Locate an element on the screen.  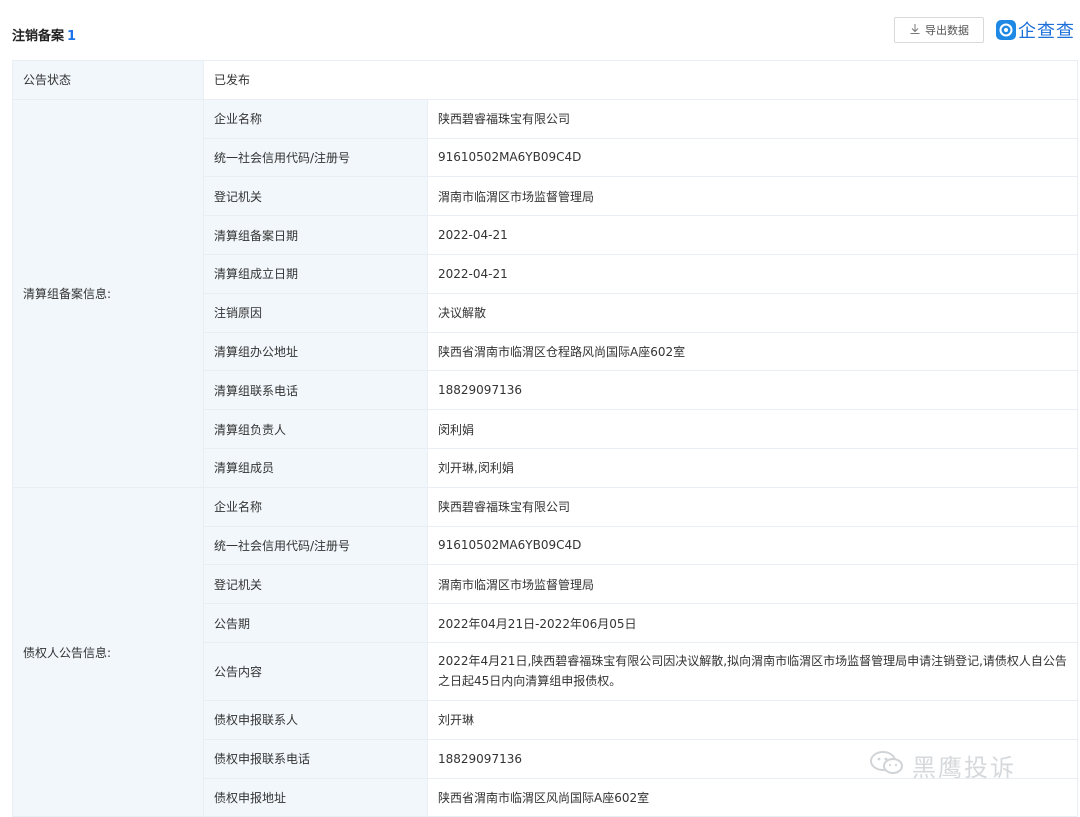
watermark-text: 黑鹰投诉 is located at coordinates (964, 768).